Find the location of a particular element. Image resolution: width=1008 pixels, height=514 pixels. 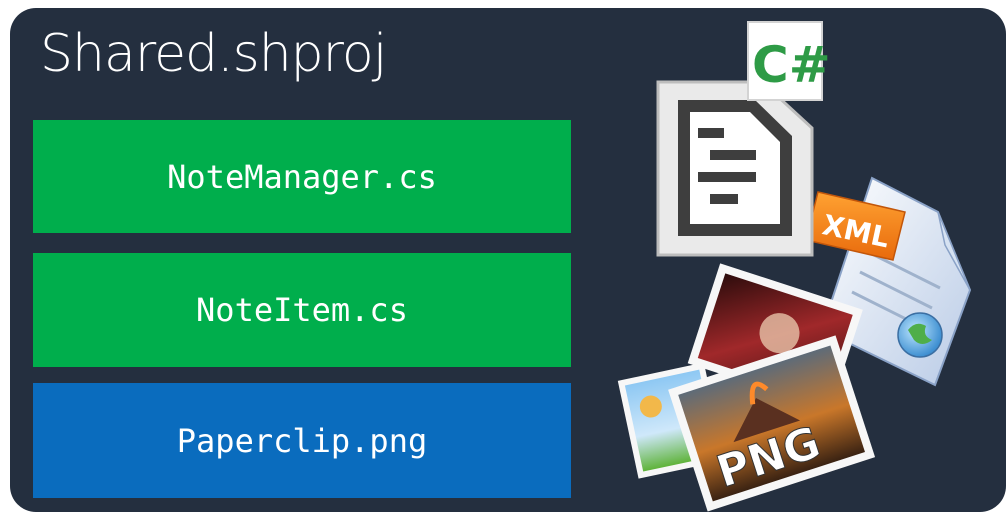

csharp-file-icon: C# is located at coordinates (743, 139).